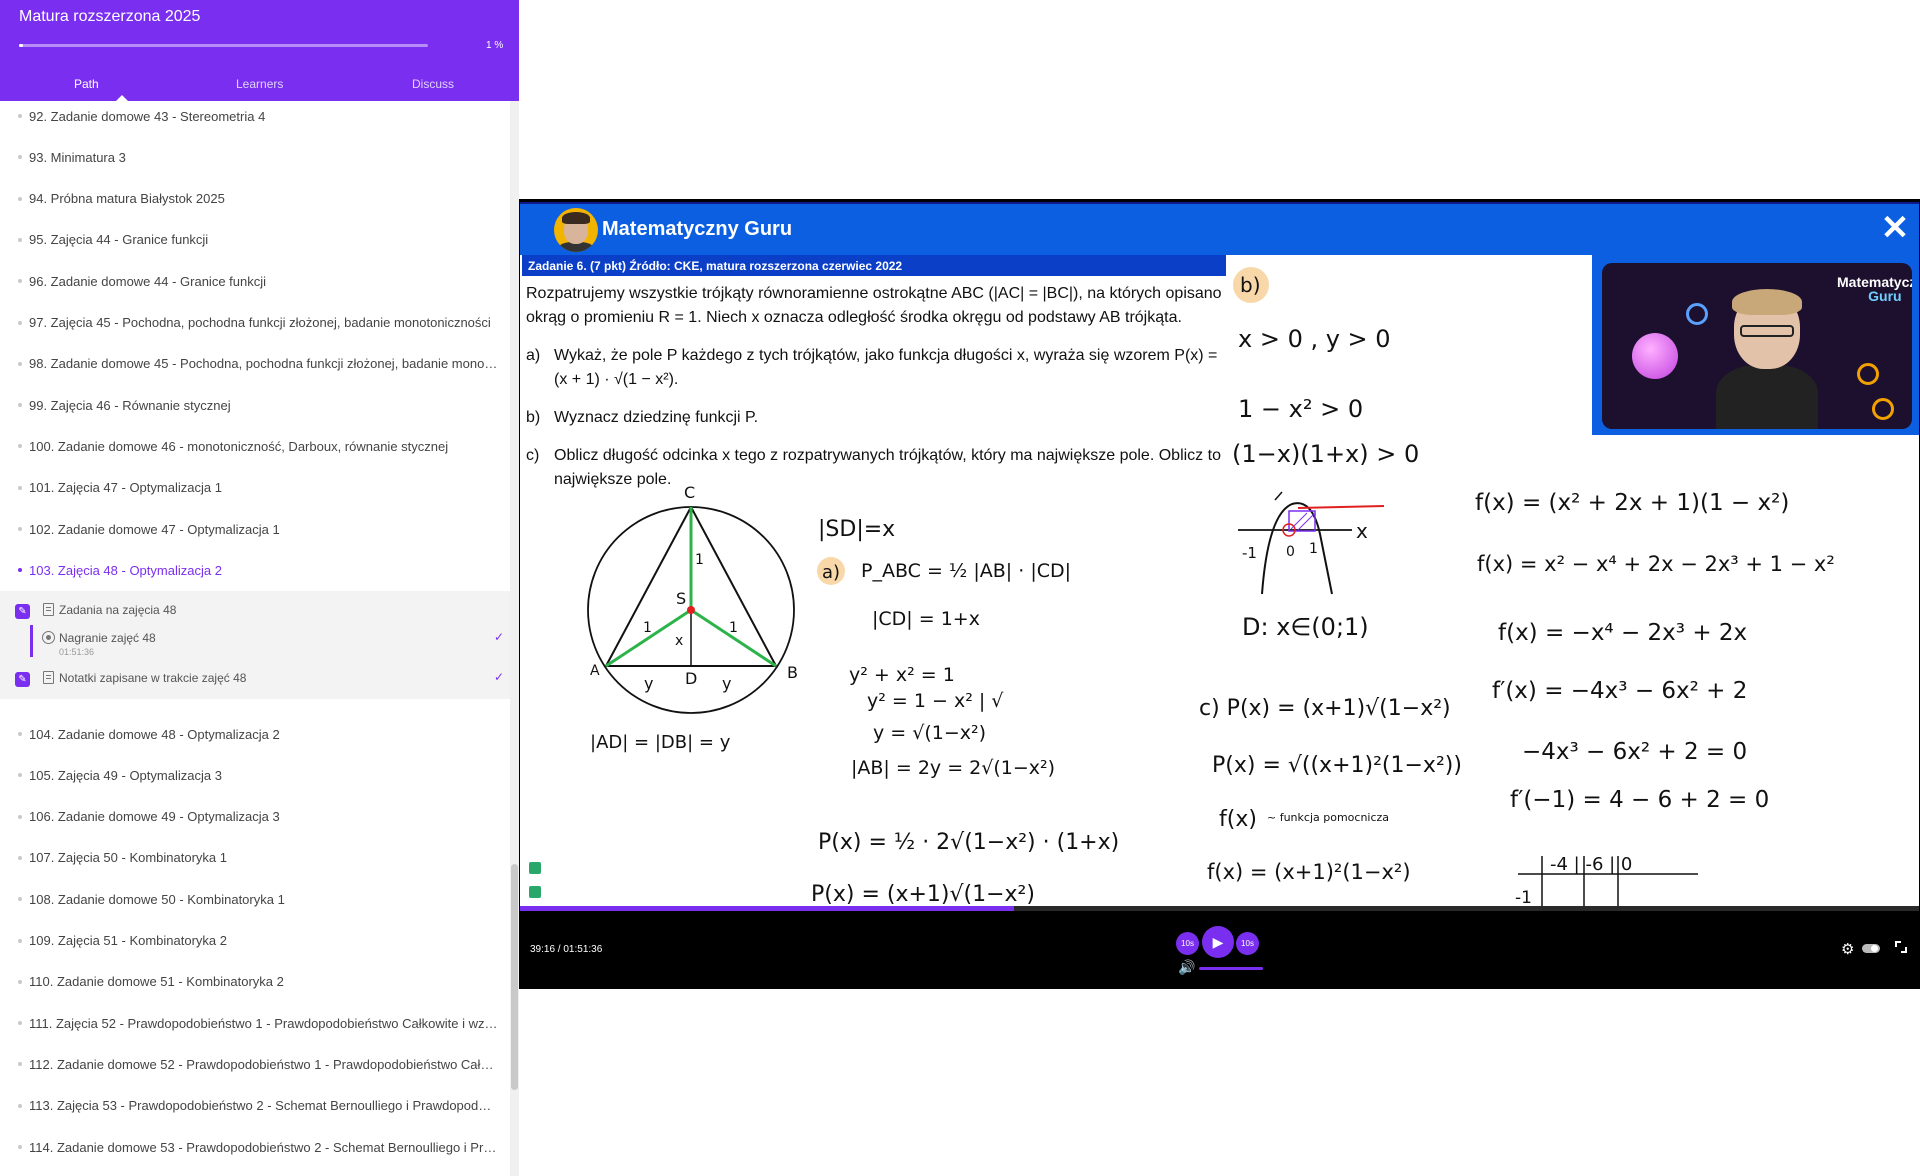  Describe the element at coordinates (258, 488) in the screenshot. I see `lesson-item: 101. Zajęcia 47 - Optymalizacja 1` at that location.